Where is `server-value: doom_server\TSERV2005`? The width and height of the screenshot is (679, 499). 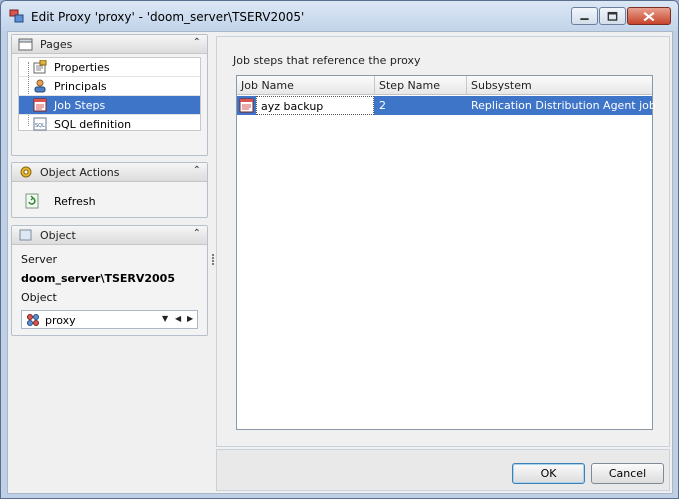 server-value: doom_server\TSERV2005 is located at coordinates (98, 278).